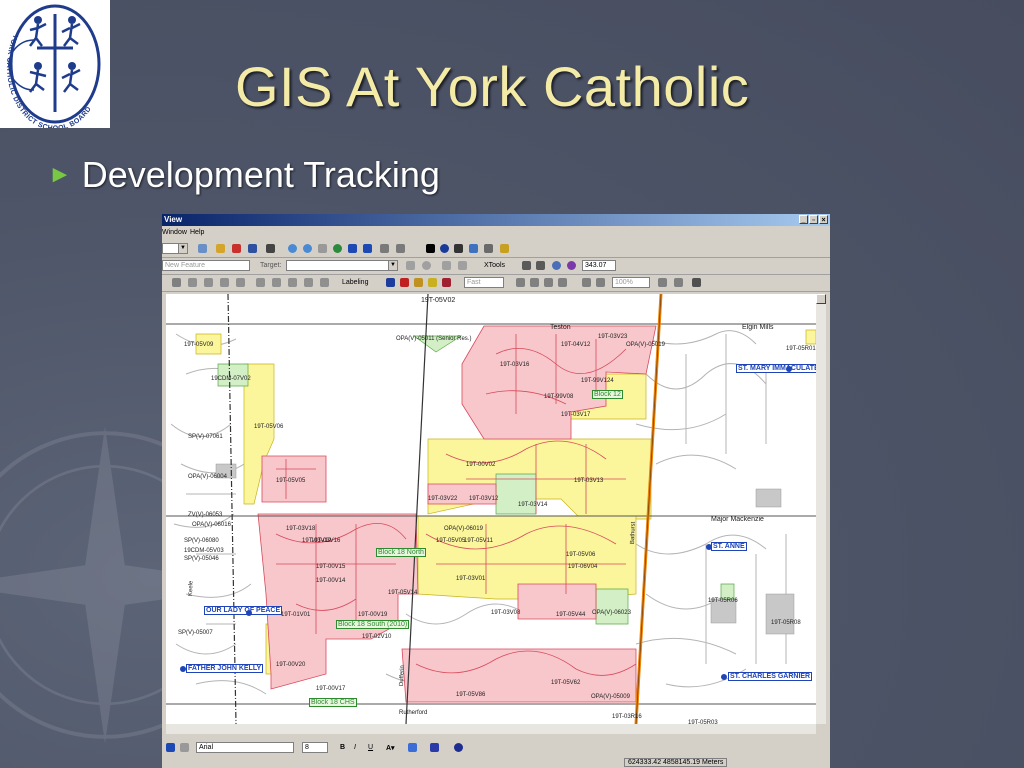  Describe the element at coordinates (373, 615) in the screenshot. I see `map-label: 19T-00V19` at that location.